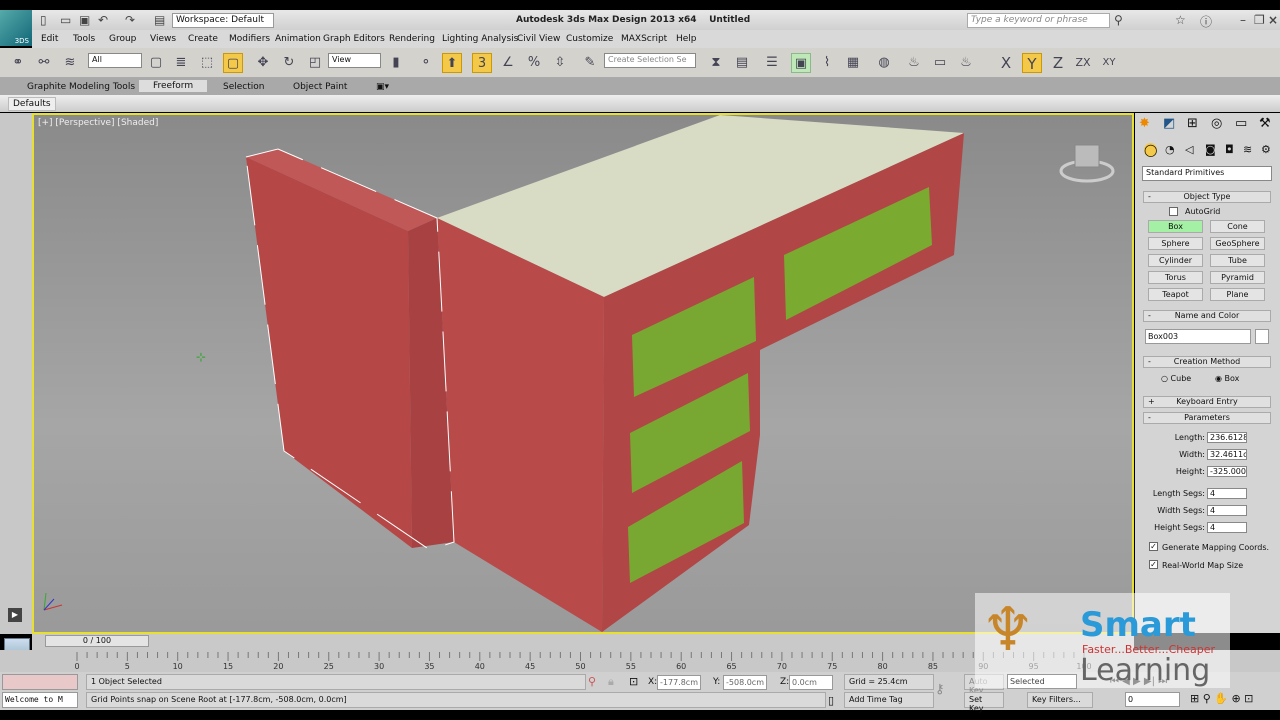 The image size is (1280, 720). I want to click on mirror-icon: ⧗, so click(716, 63).